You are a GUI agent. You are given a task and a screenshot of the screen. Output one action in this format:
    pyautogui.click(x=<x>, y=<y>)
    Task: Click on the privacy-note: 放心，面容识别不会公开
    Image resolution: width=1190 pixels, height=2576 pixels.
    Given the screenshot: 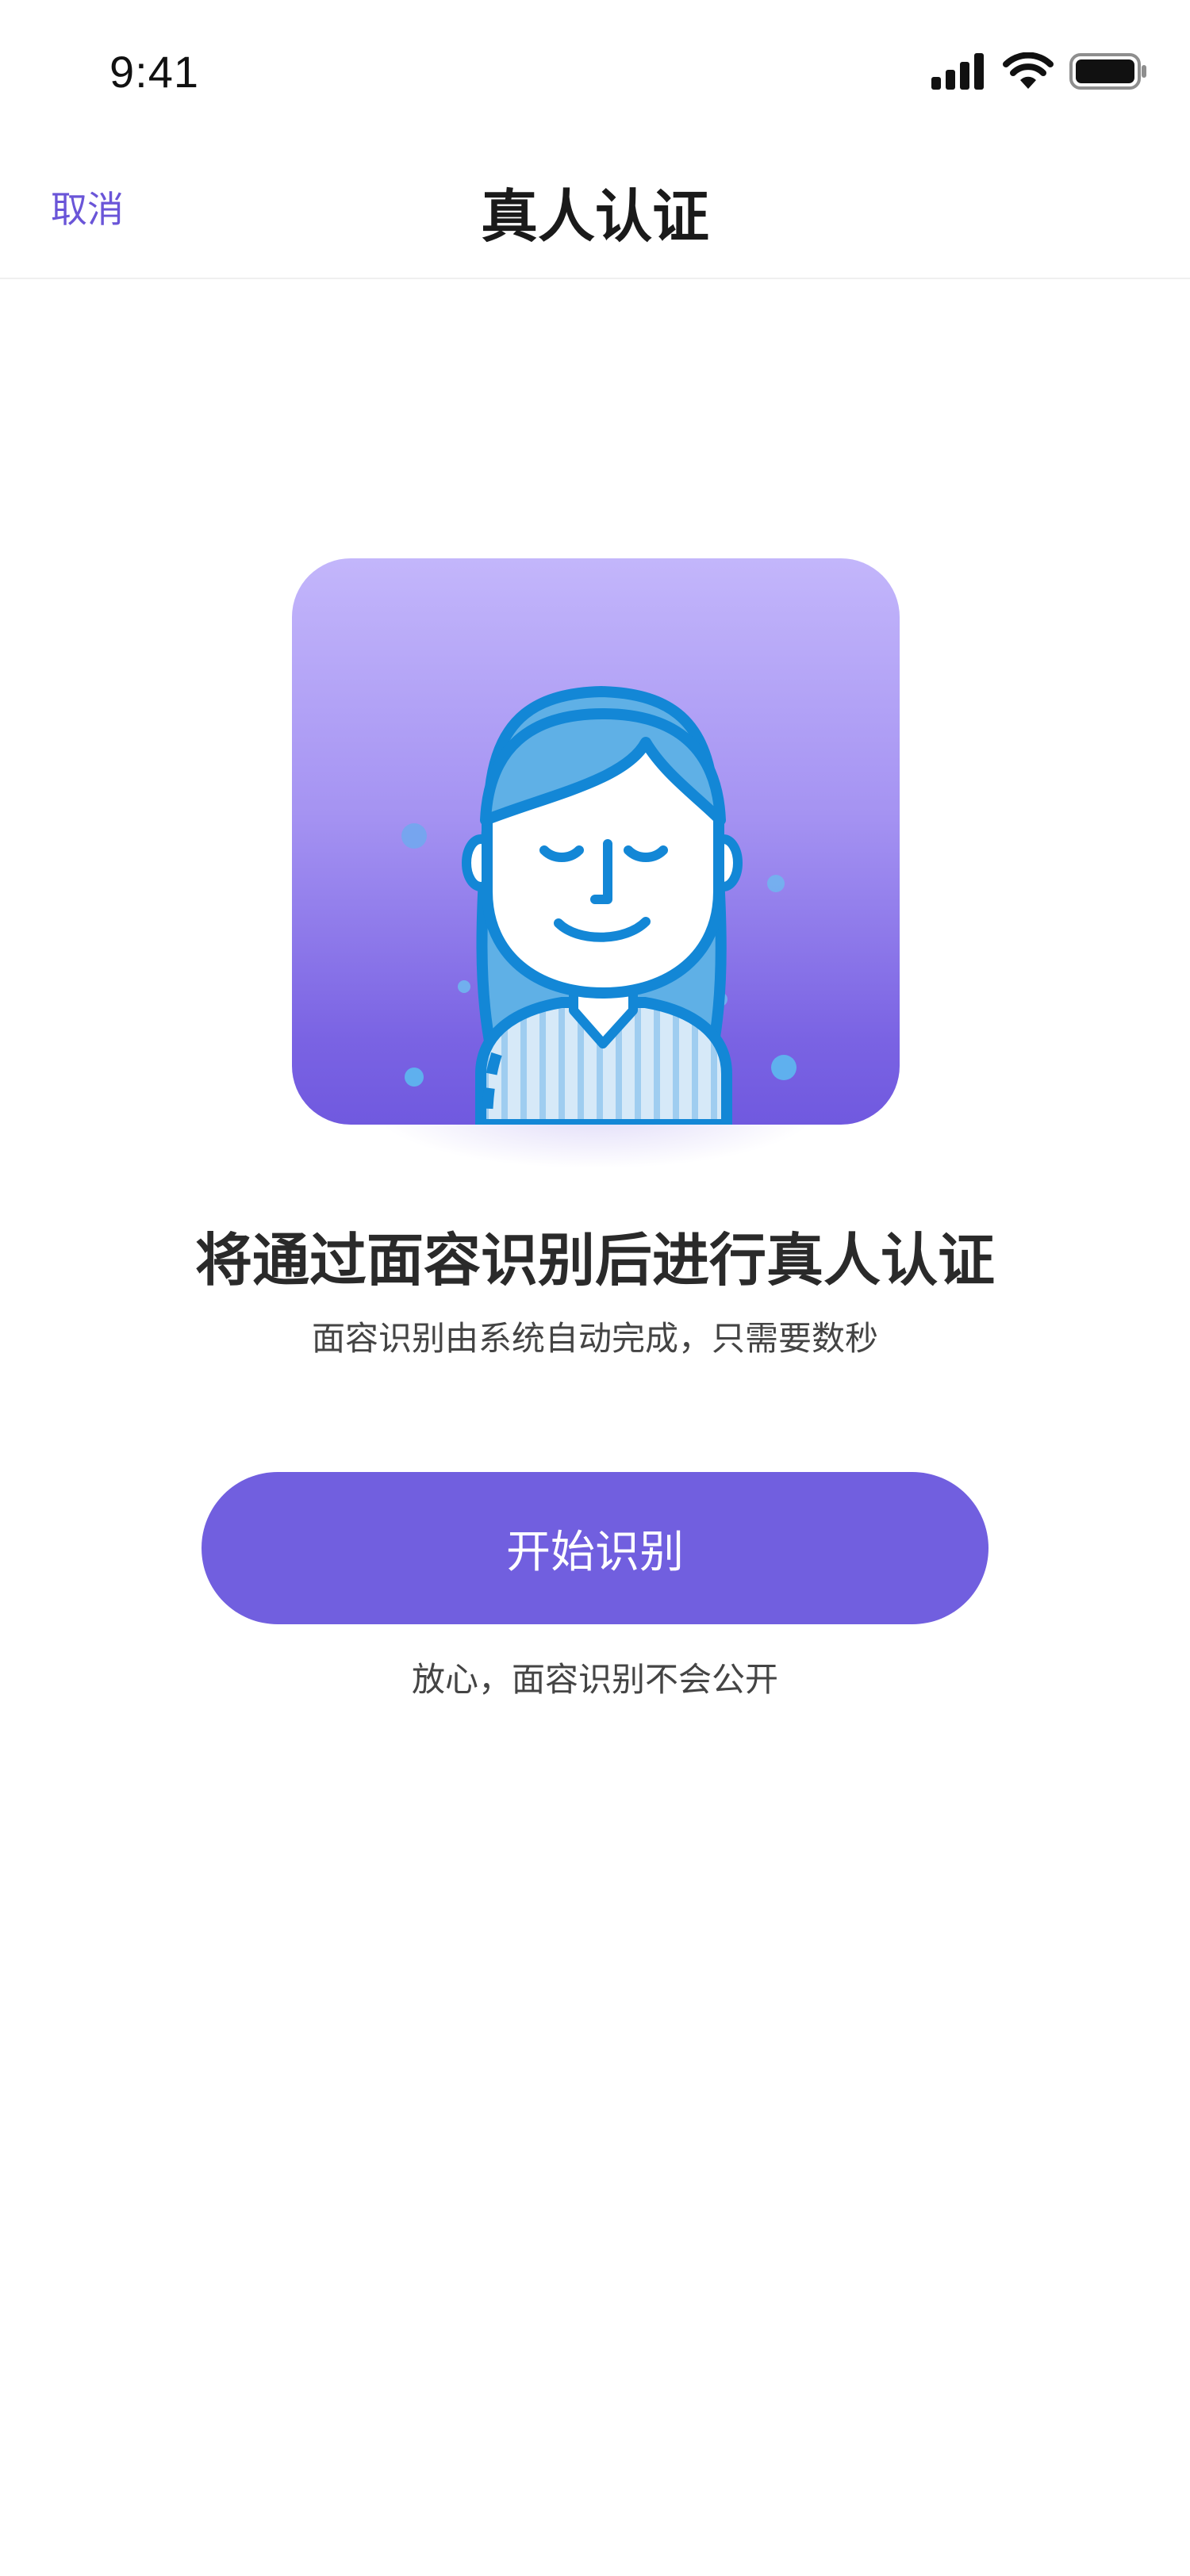 What is the action you would take?
    pyautogui.click(x=594, y=1680)
    